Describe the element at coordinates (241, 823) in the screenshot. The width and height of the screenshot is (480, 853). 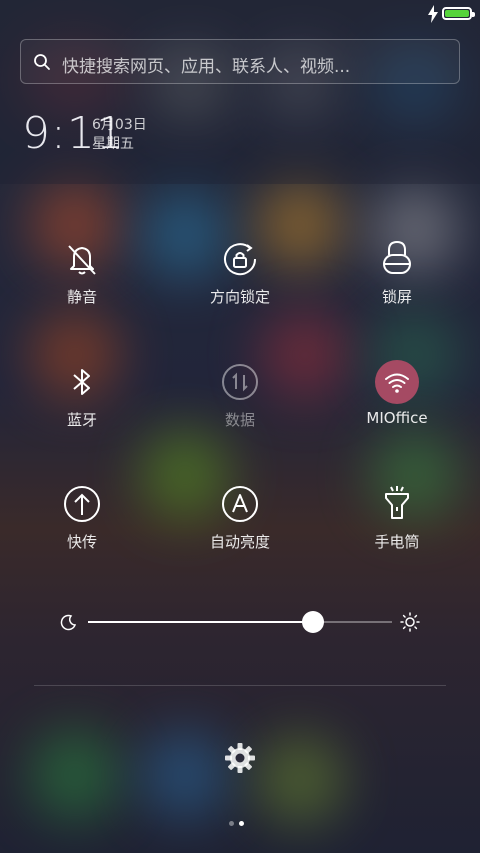
I see `page-dot-active` at that location.